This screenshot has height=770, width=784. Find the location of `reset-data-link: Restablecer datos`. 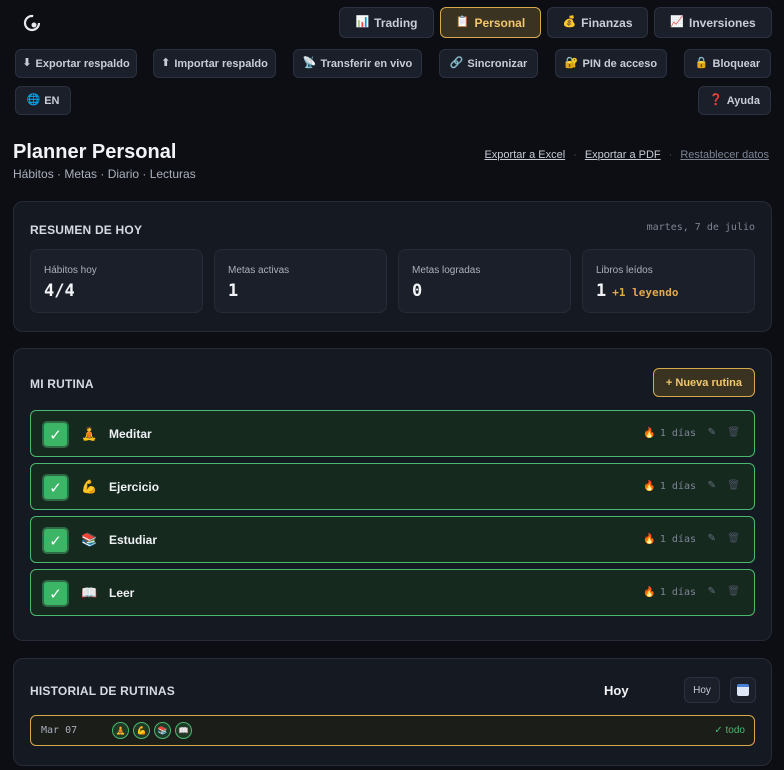

reset-data-link: Restablecer datos is located at coordinates (724, 155).